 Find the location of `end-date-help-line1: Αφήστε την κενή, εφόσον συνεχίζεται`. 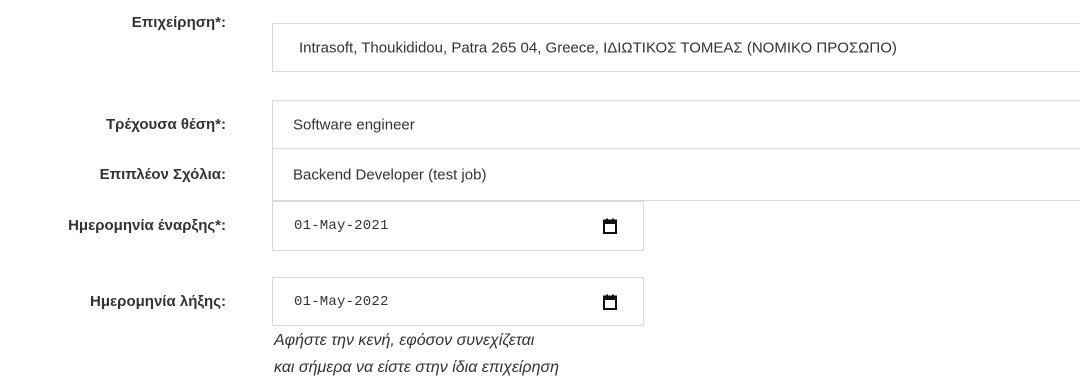

end-date-help-line1: Αφήστε την κενή, εφόσον συνεχίζεται is located at coordinates (404, 340).